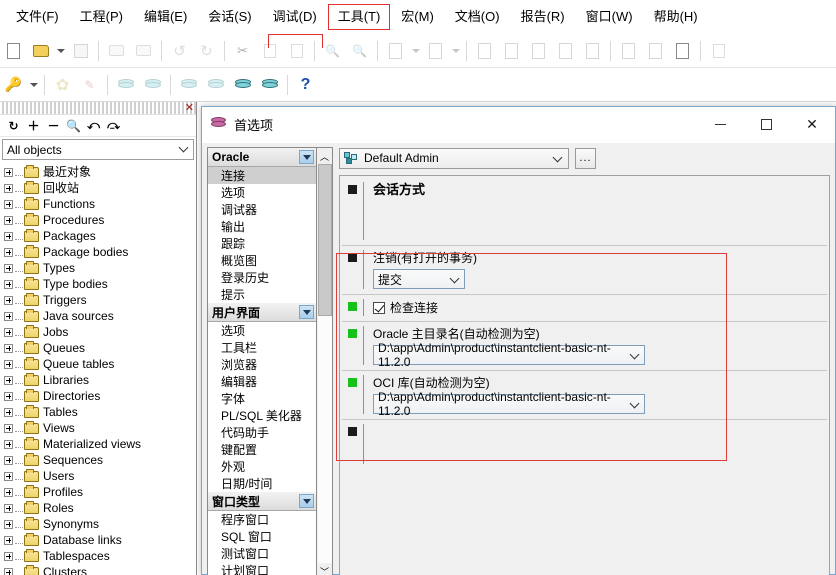  Describe the element at coordinates (100, 569) in the screenshot. I see `tree-item: Clusters` at that location.